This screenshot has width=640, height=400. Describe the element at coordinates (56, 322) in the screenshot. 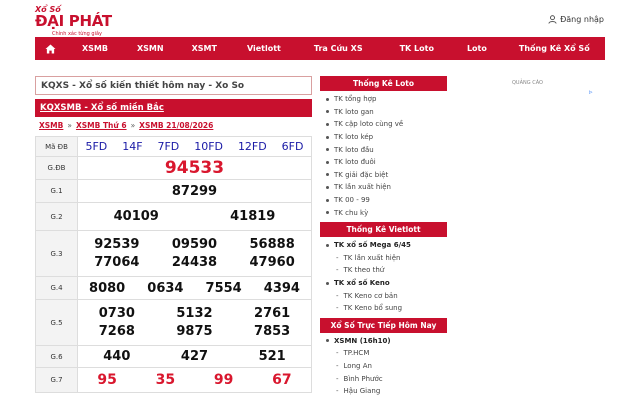

I see `row-label: G.5` at that location.